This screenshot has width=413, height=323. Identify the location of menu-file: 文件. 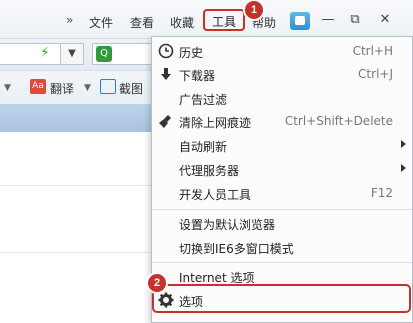
(101, 22).